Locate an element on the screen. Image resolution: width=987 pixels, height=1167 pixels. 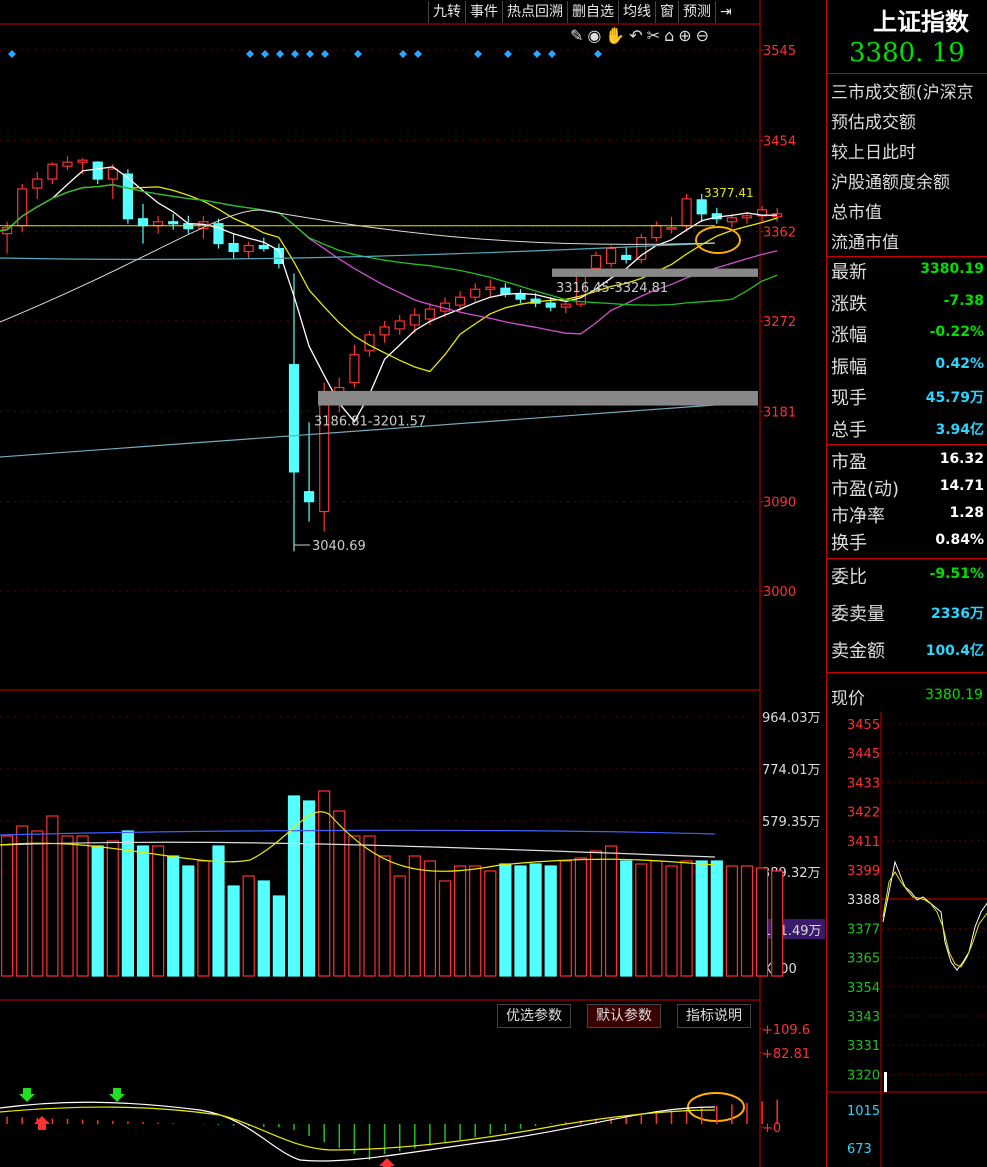
quote-value: 3.94亿 is located at coordinates (959, 429).